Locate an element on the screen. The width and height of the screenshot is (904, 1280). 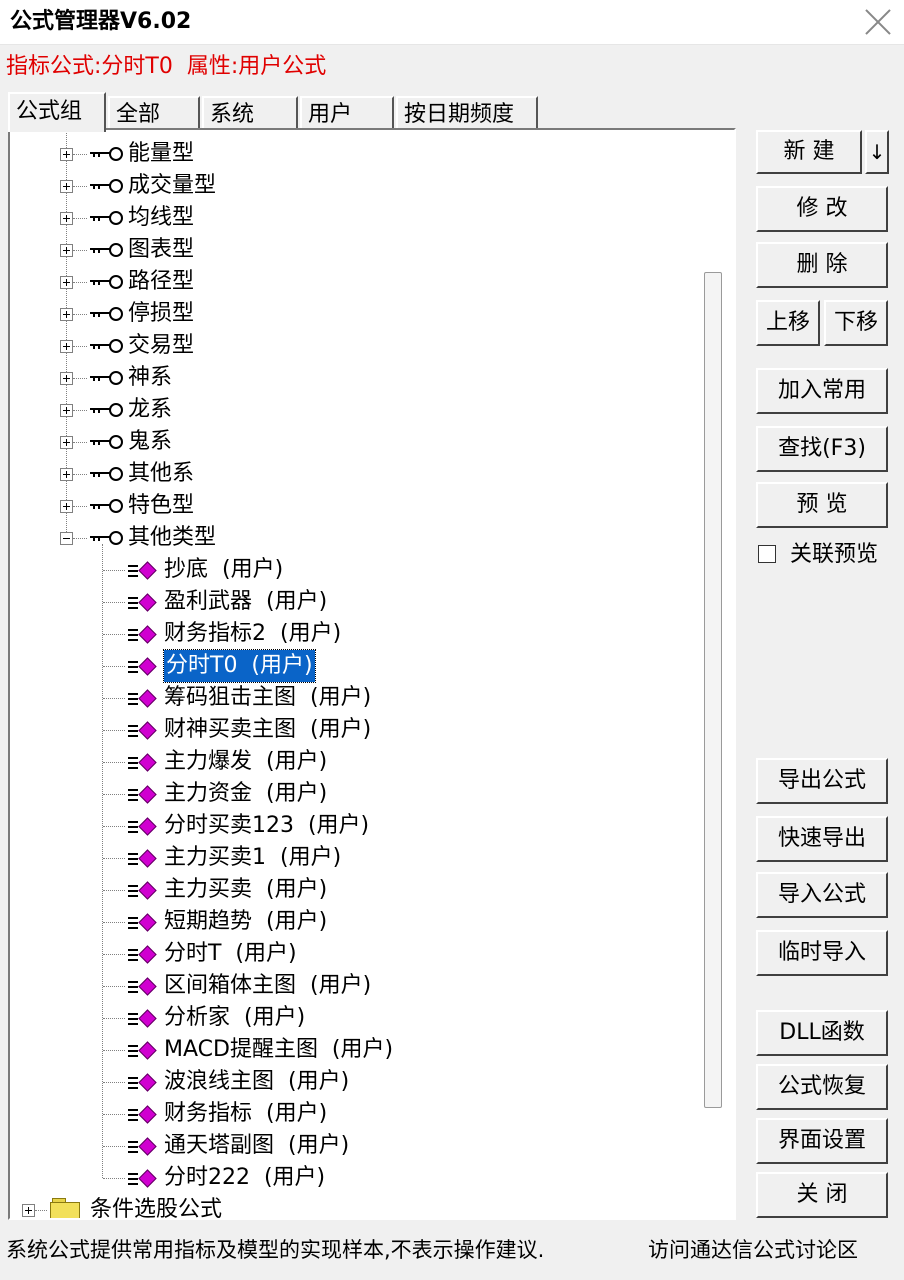
delete-button: 删 除 is located at coordinates (822, 265).